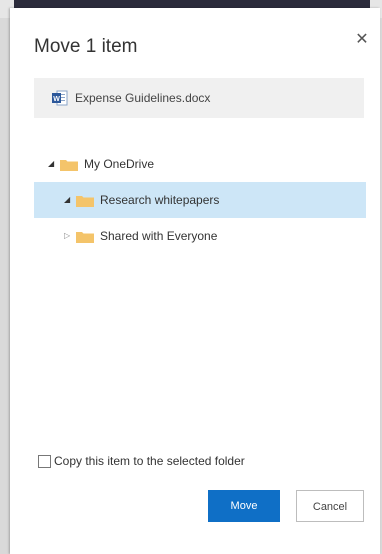 Image resolution: width=382 pixels, height=554 pixels. Describe the element at coordinates (143, 98) in the screenshot. I see `file-name: Expense Guidelines.docx` at that location.